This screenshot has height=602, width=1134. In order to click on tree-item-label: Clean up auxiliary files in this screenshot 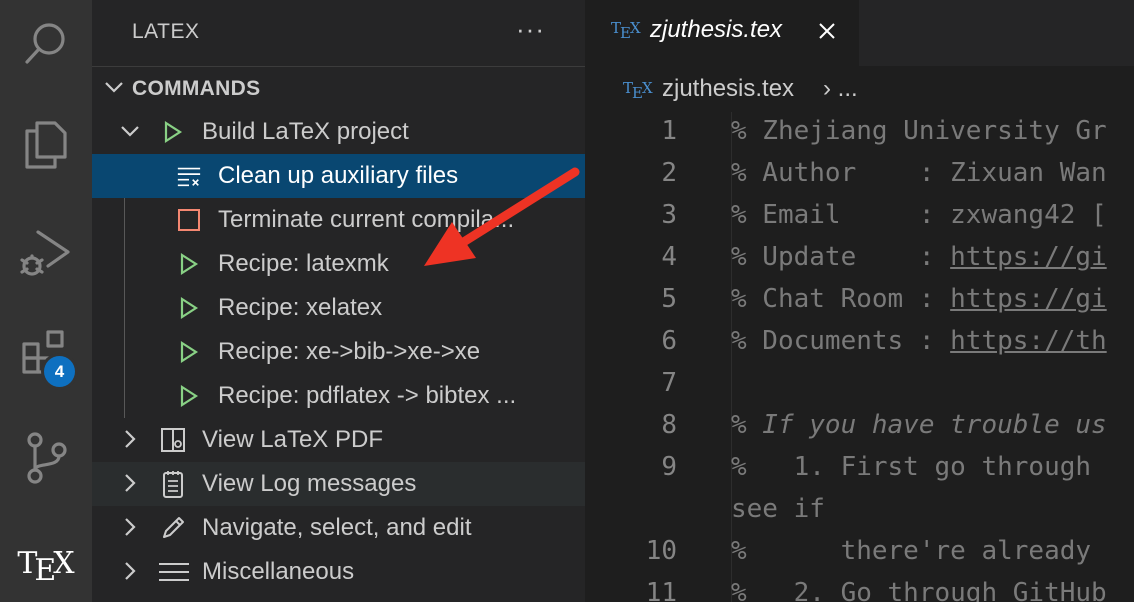, I will do `click(338, 175)`.